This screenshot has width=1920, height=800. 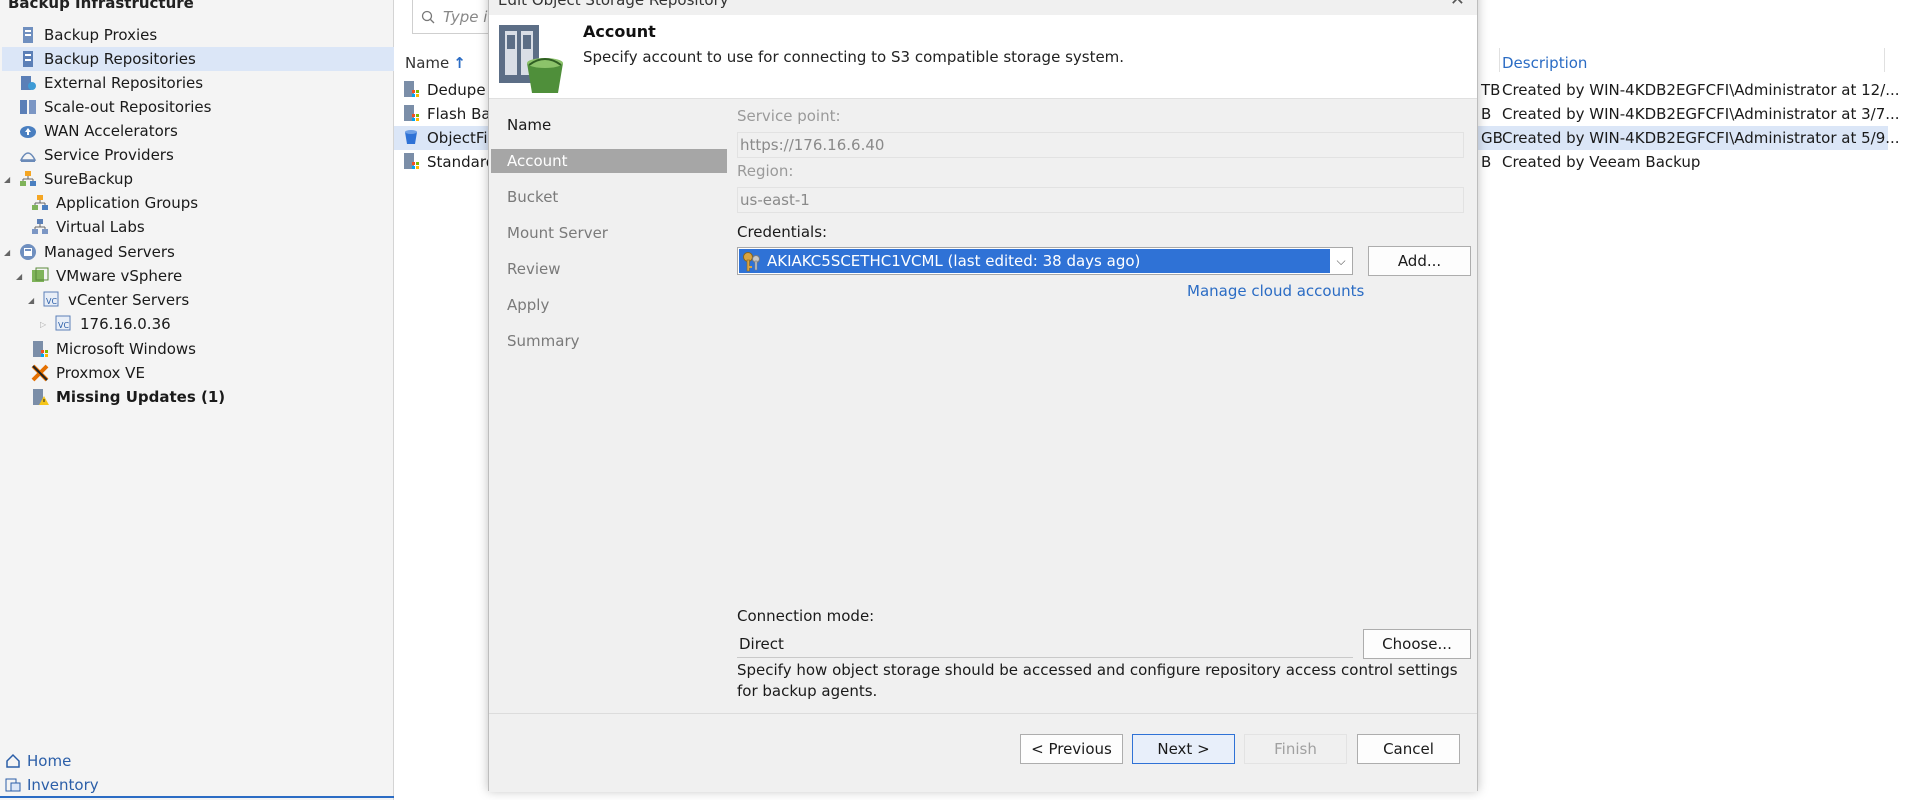 I want to click on external-repository-icon, so click(x=28, y=83).